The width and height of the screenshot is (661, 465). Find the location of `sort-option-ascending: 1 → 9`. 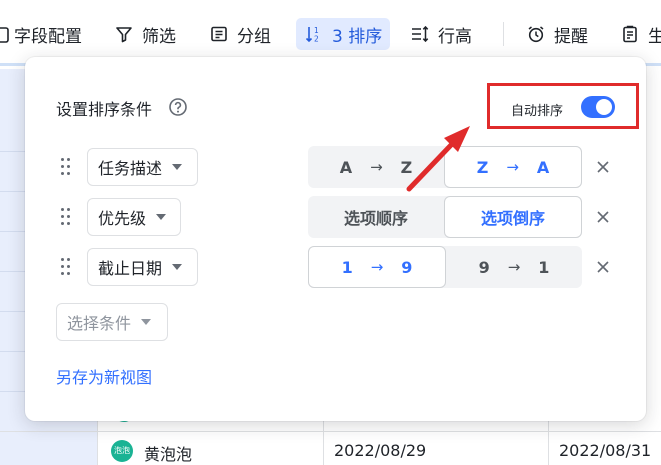

sort-option-ascending: 1 → 9 is located at coordinates (377, 267).